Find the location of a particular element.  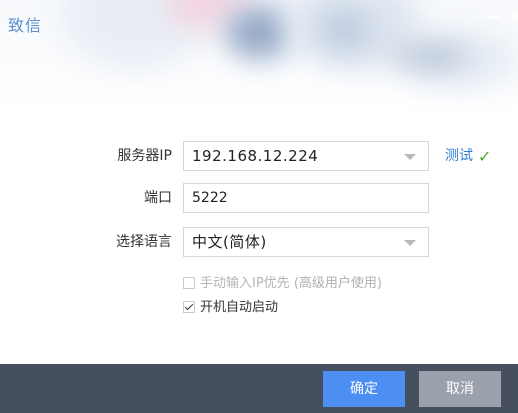

auto-start-option: 开机自动启动 is located at coordinates (230, 308).